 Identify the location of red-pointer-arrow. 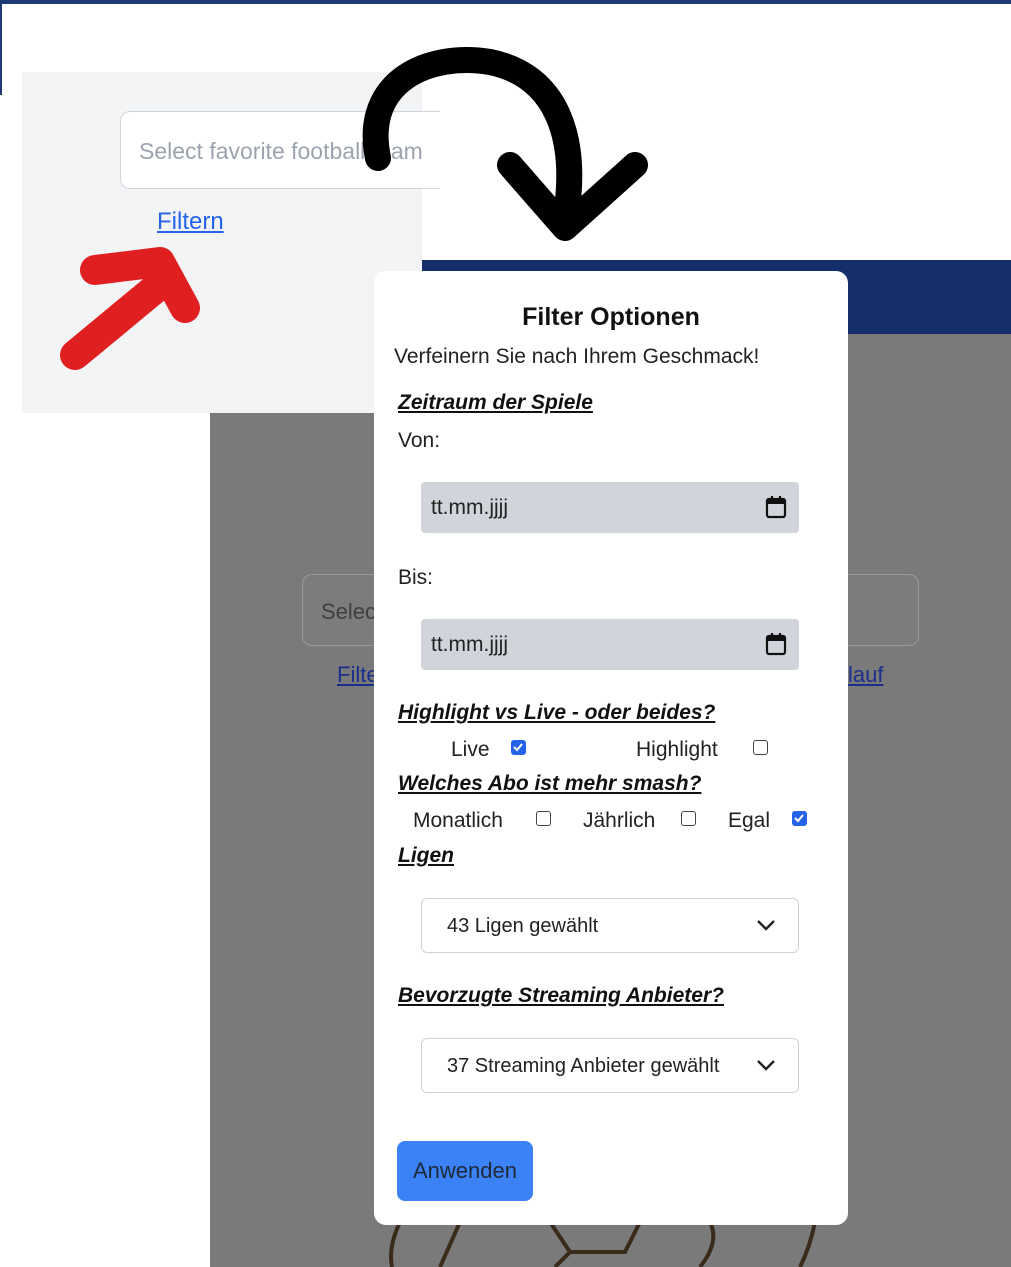
(130, 308).